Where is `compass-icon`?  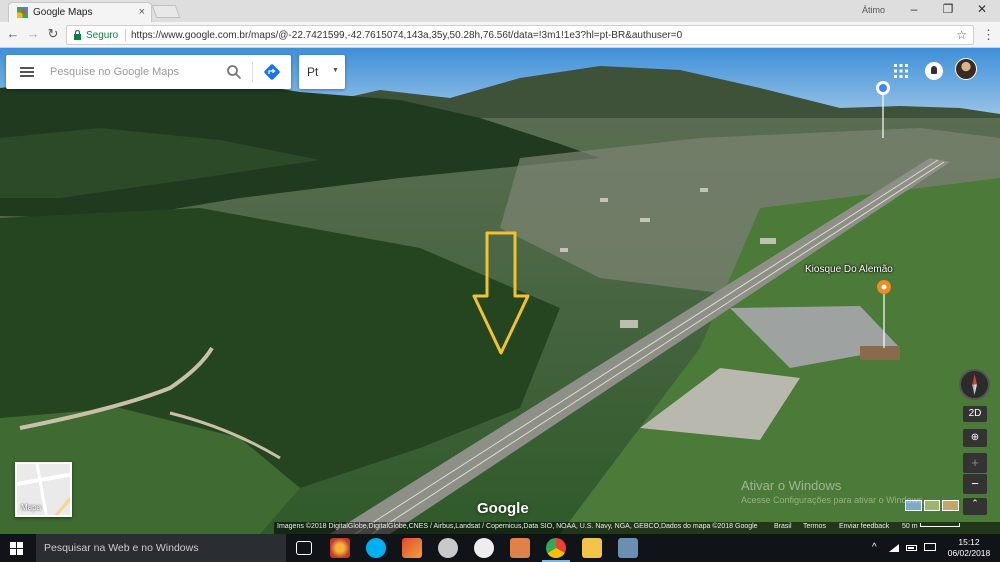
compass-icon is located at coordinates (974, 384).